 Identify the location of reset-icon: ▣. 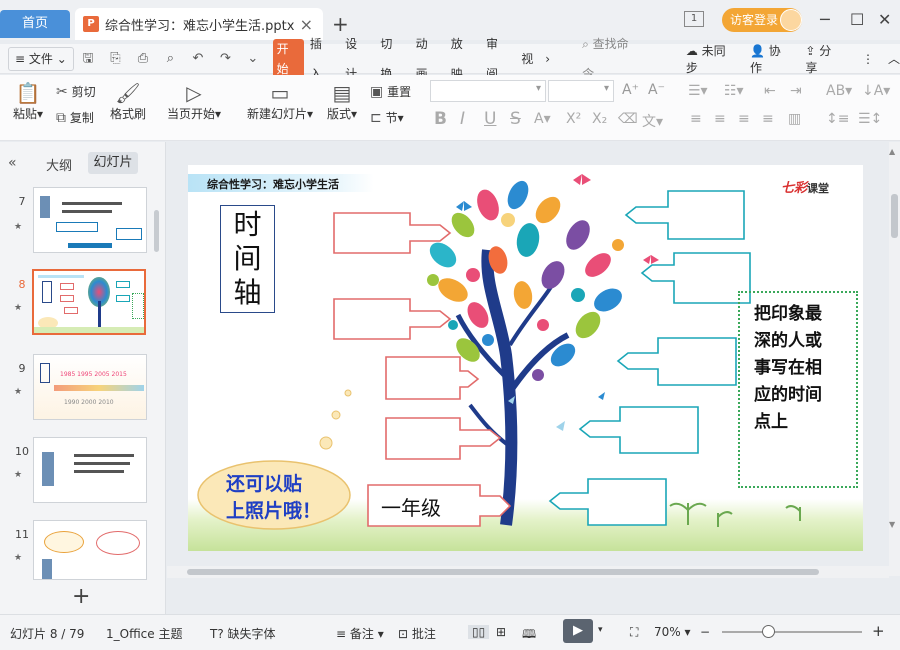
(377, 92).